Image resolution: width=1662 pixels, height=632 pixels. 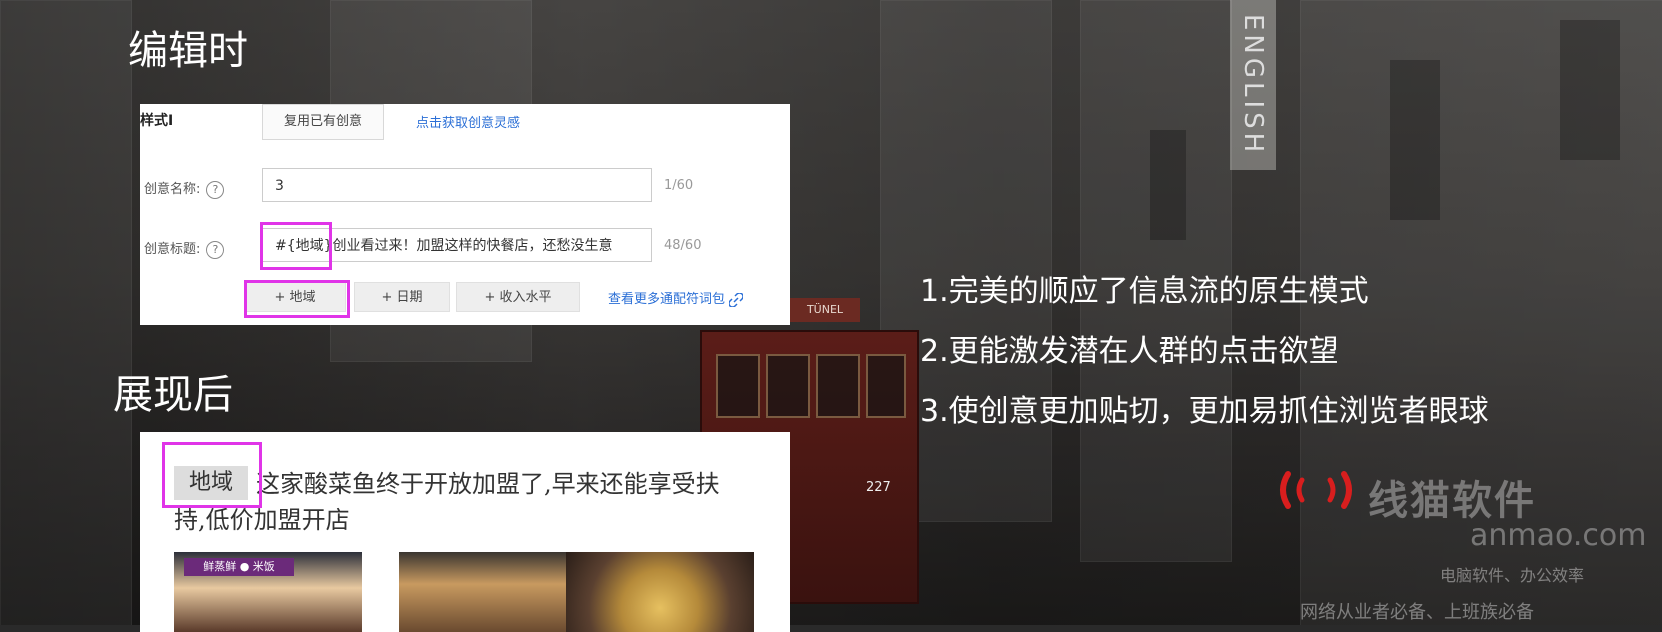 What do you see at coordinates (878, 487) in the screenshot?
I see `tram-number: 227` at bounding box center [878, 487].